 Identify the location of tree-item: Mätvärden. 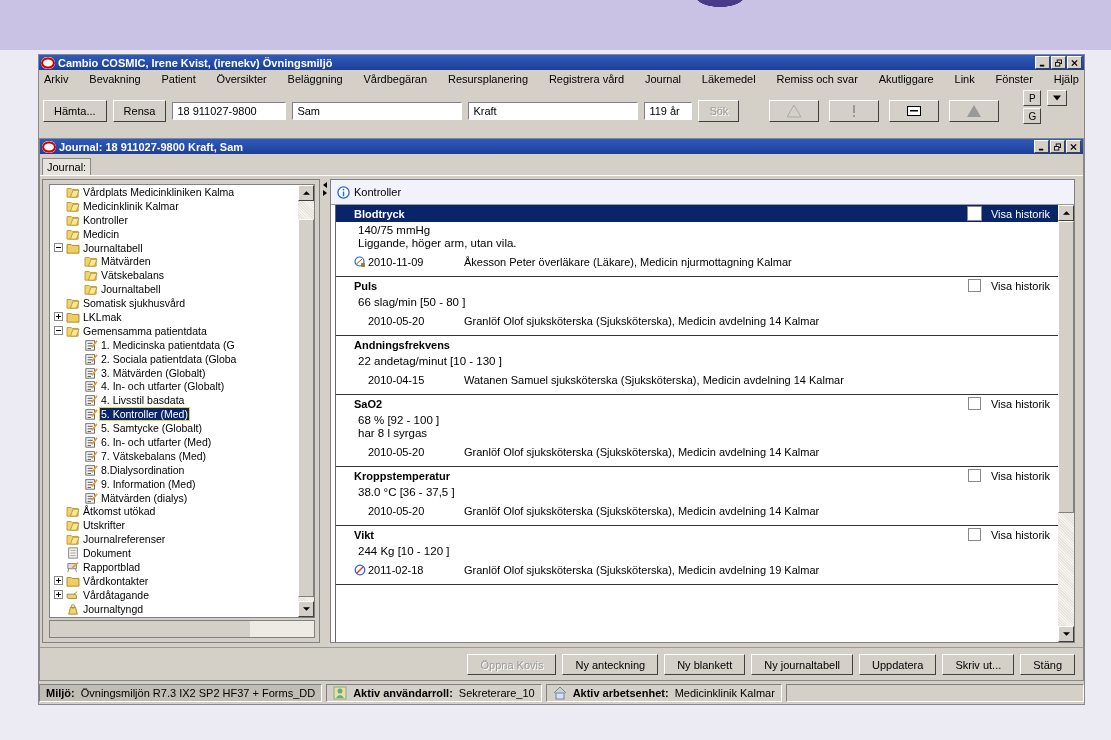
(126, 261).